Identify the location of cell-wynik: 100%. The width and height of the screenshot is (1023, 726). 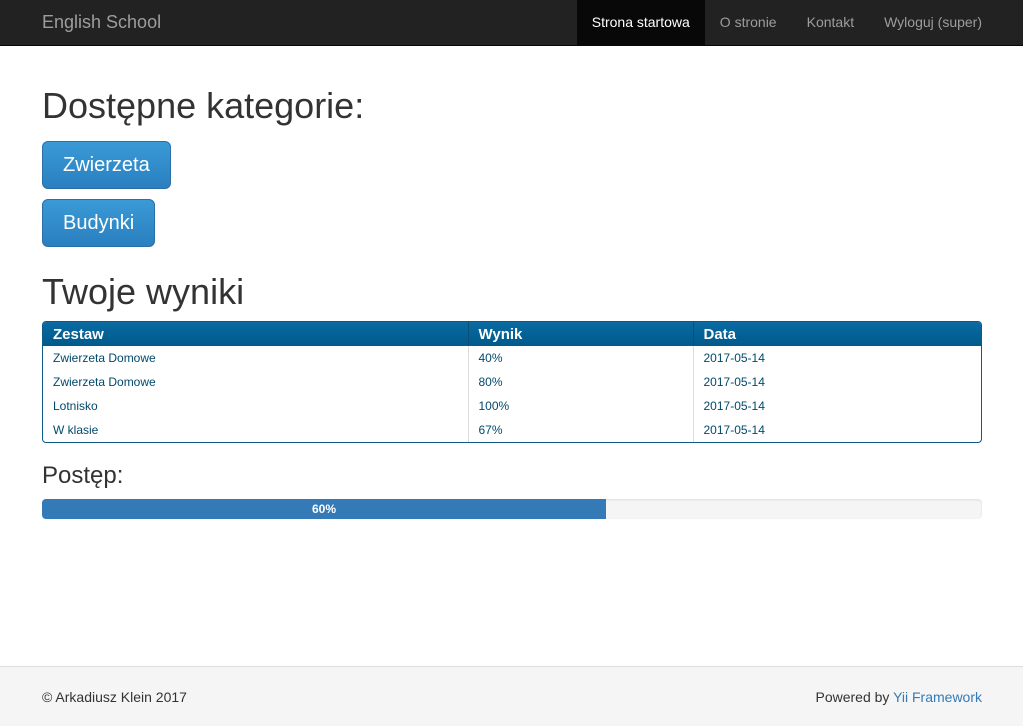
(580, 406).